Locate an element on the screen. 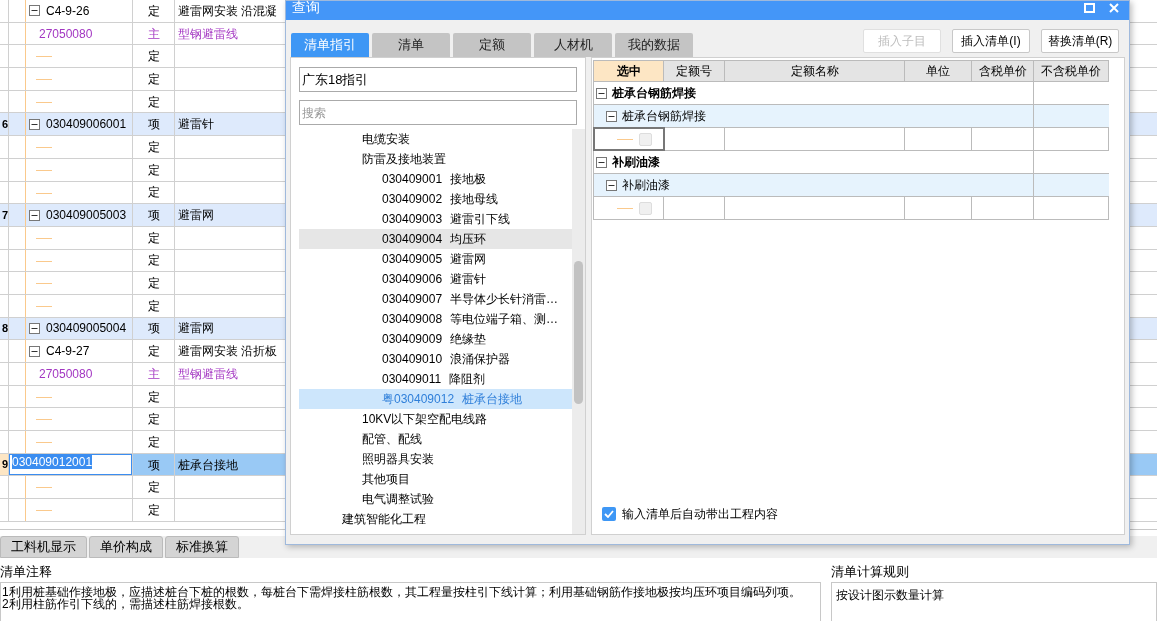 This screenshot has height=621, width=1157. panel-tab: 标准换算 is located at coordinates (202, 547).